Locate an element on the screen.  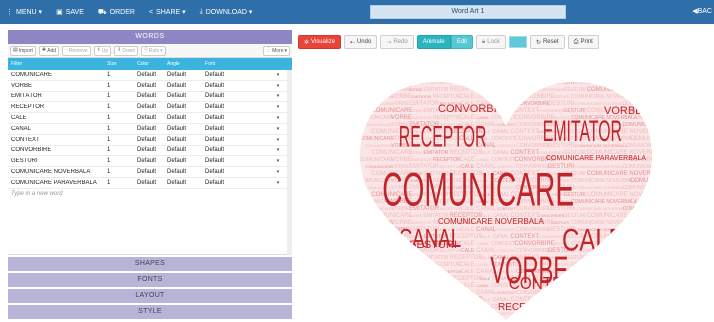
table-row: EMITĂTOR 1 Default Default Default ▾ is located at coordinates (150, 97).